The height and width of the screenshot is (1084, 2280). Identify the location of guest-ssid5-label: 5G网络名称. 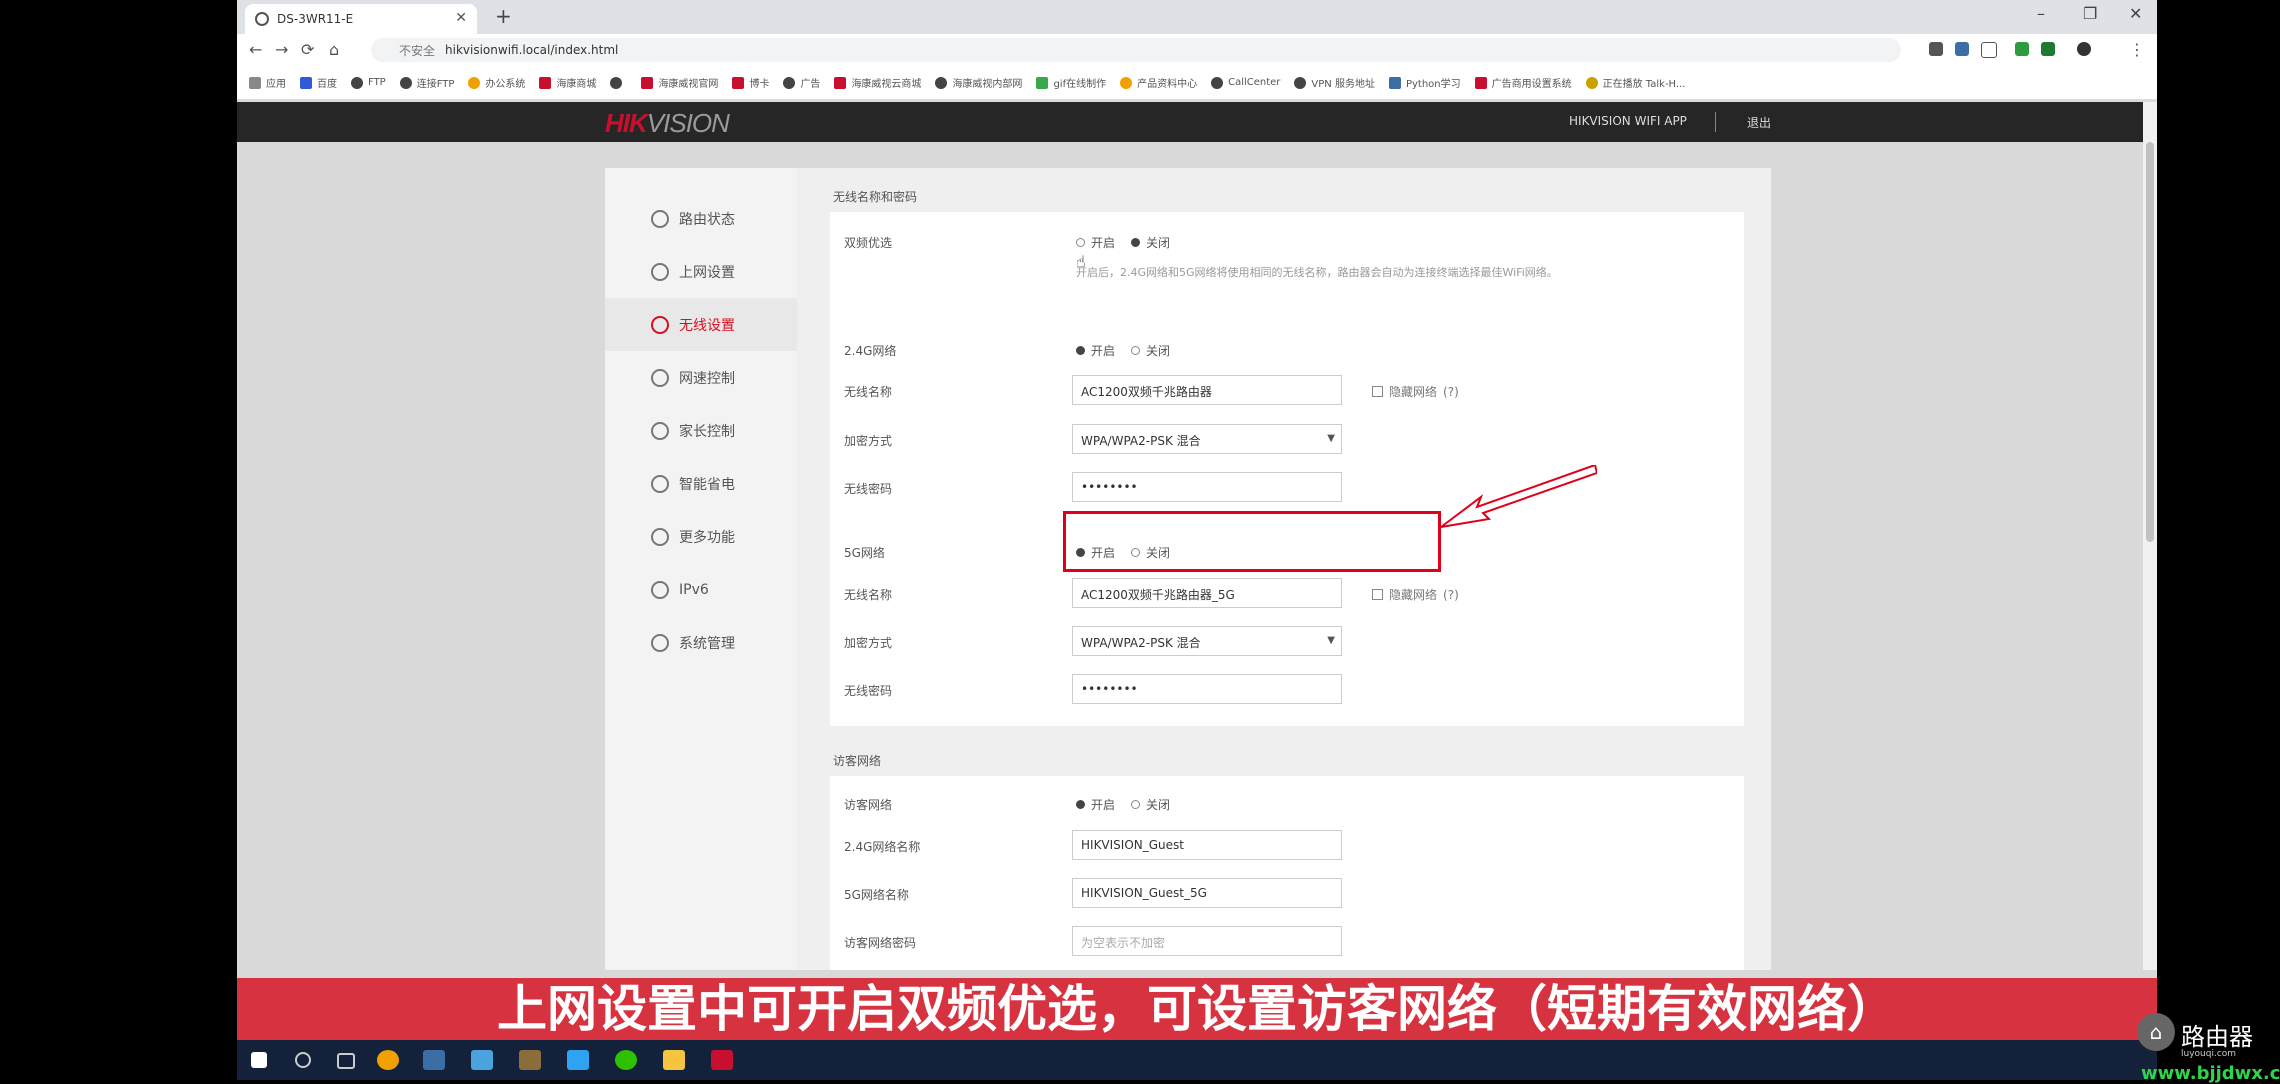
(876, 895).